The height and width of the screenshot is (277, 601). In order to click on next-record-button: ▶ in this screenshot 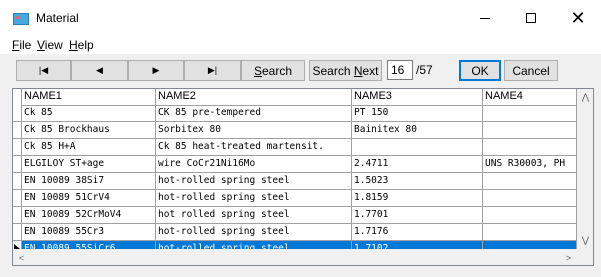, I will do `click(156, 70)`.